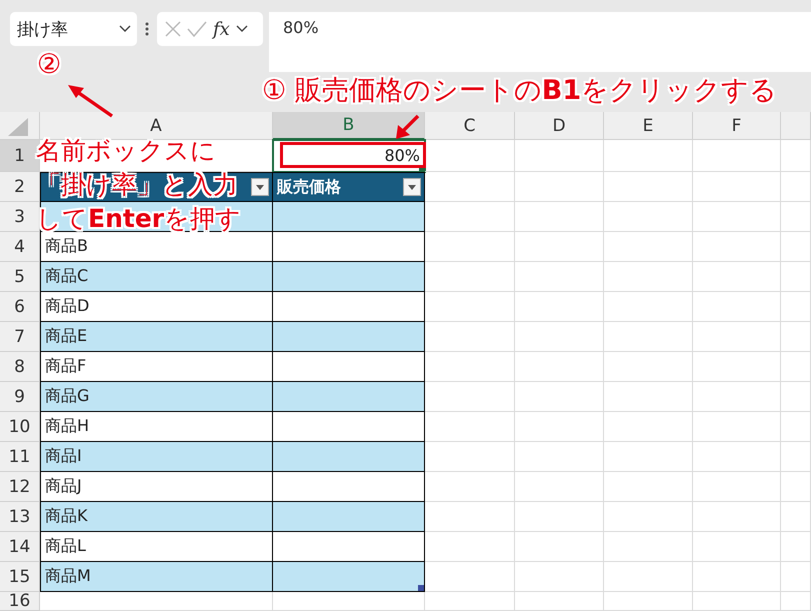  What do you see at coordinates (173, 29) in the screenshot?
I see `cancel-icon` at bounding box center [173, 29].